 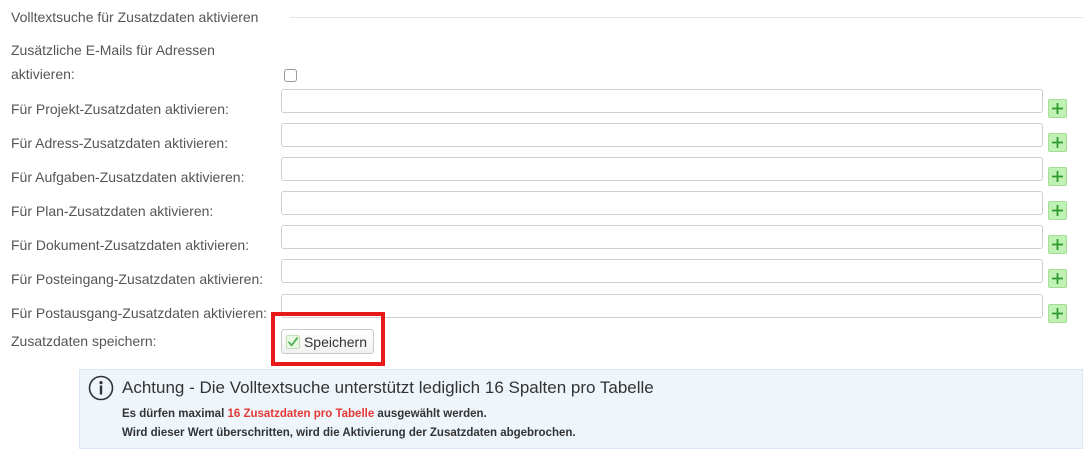 What do you see at coordinates (662, 169) in the screenshot?
I see `field-input-aufgaben` at bounding box center [662, 169].